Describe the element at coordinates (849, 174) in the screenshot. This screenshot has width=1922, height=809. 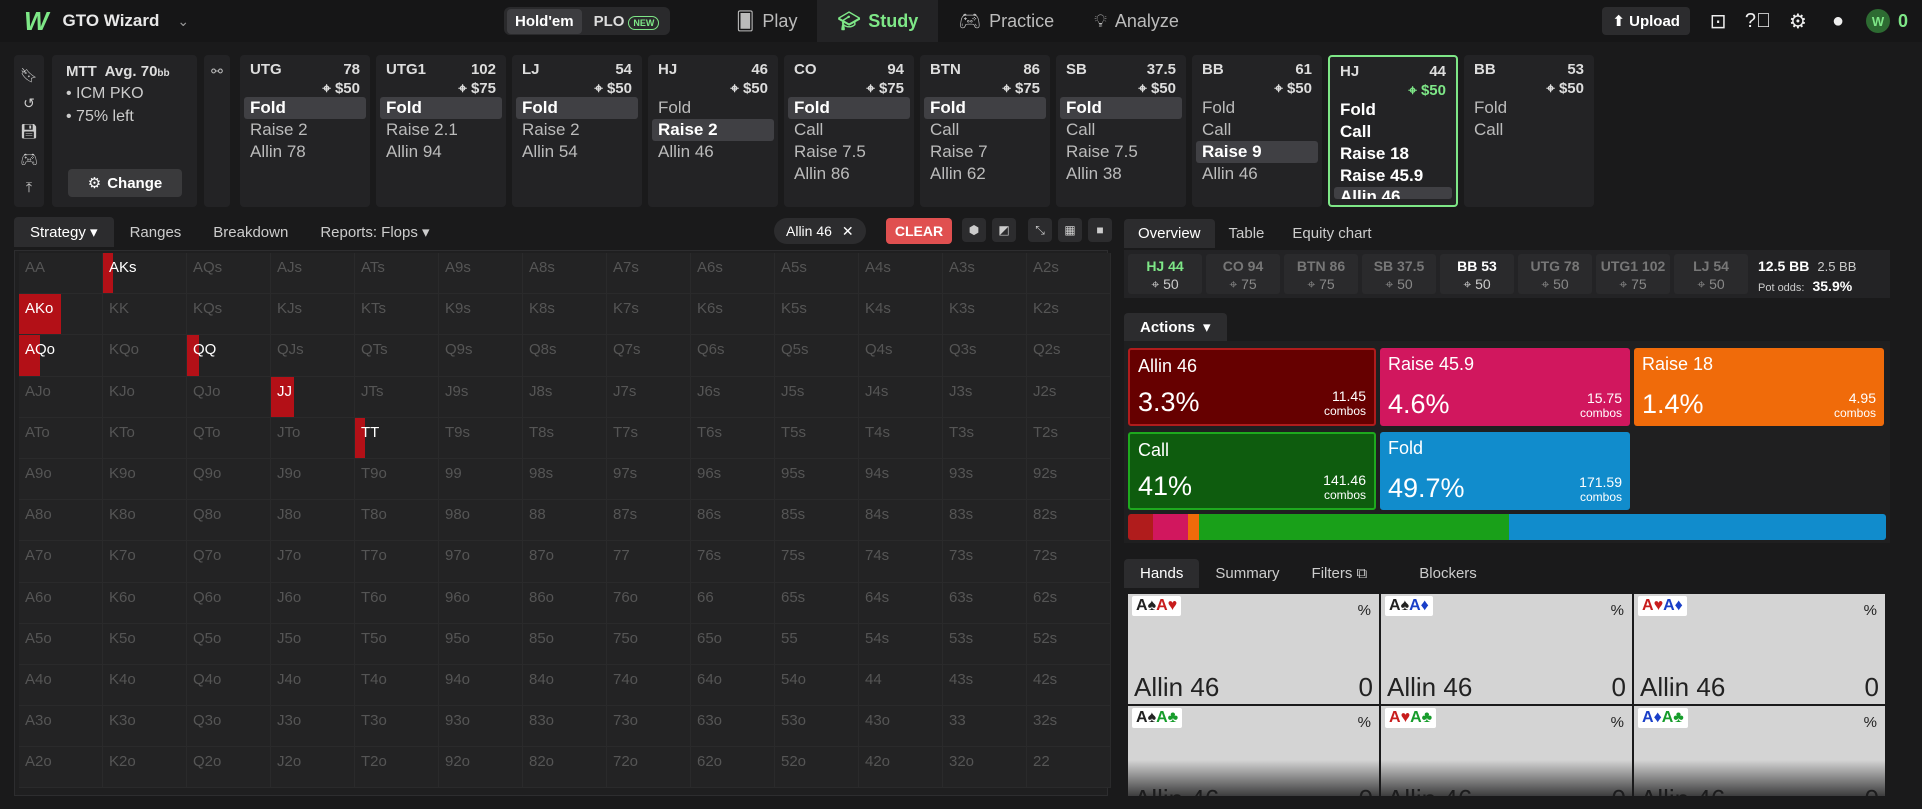
I see `position-action: Allin 86` at that location.